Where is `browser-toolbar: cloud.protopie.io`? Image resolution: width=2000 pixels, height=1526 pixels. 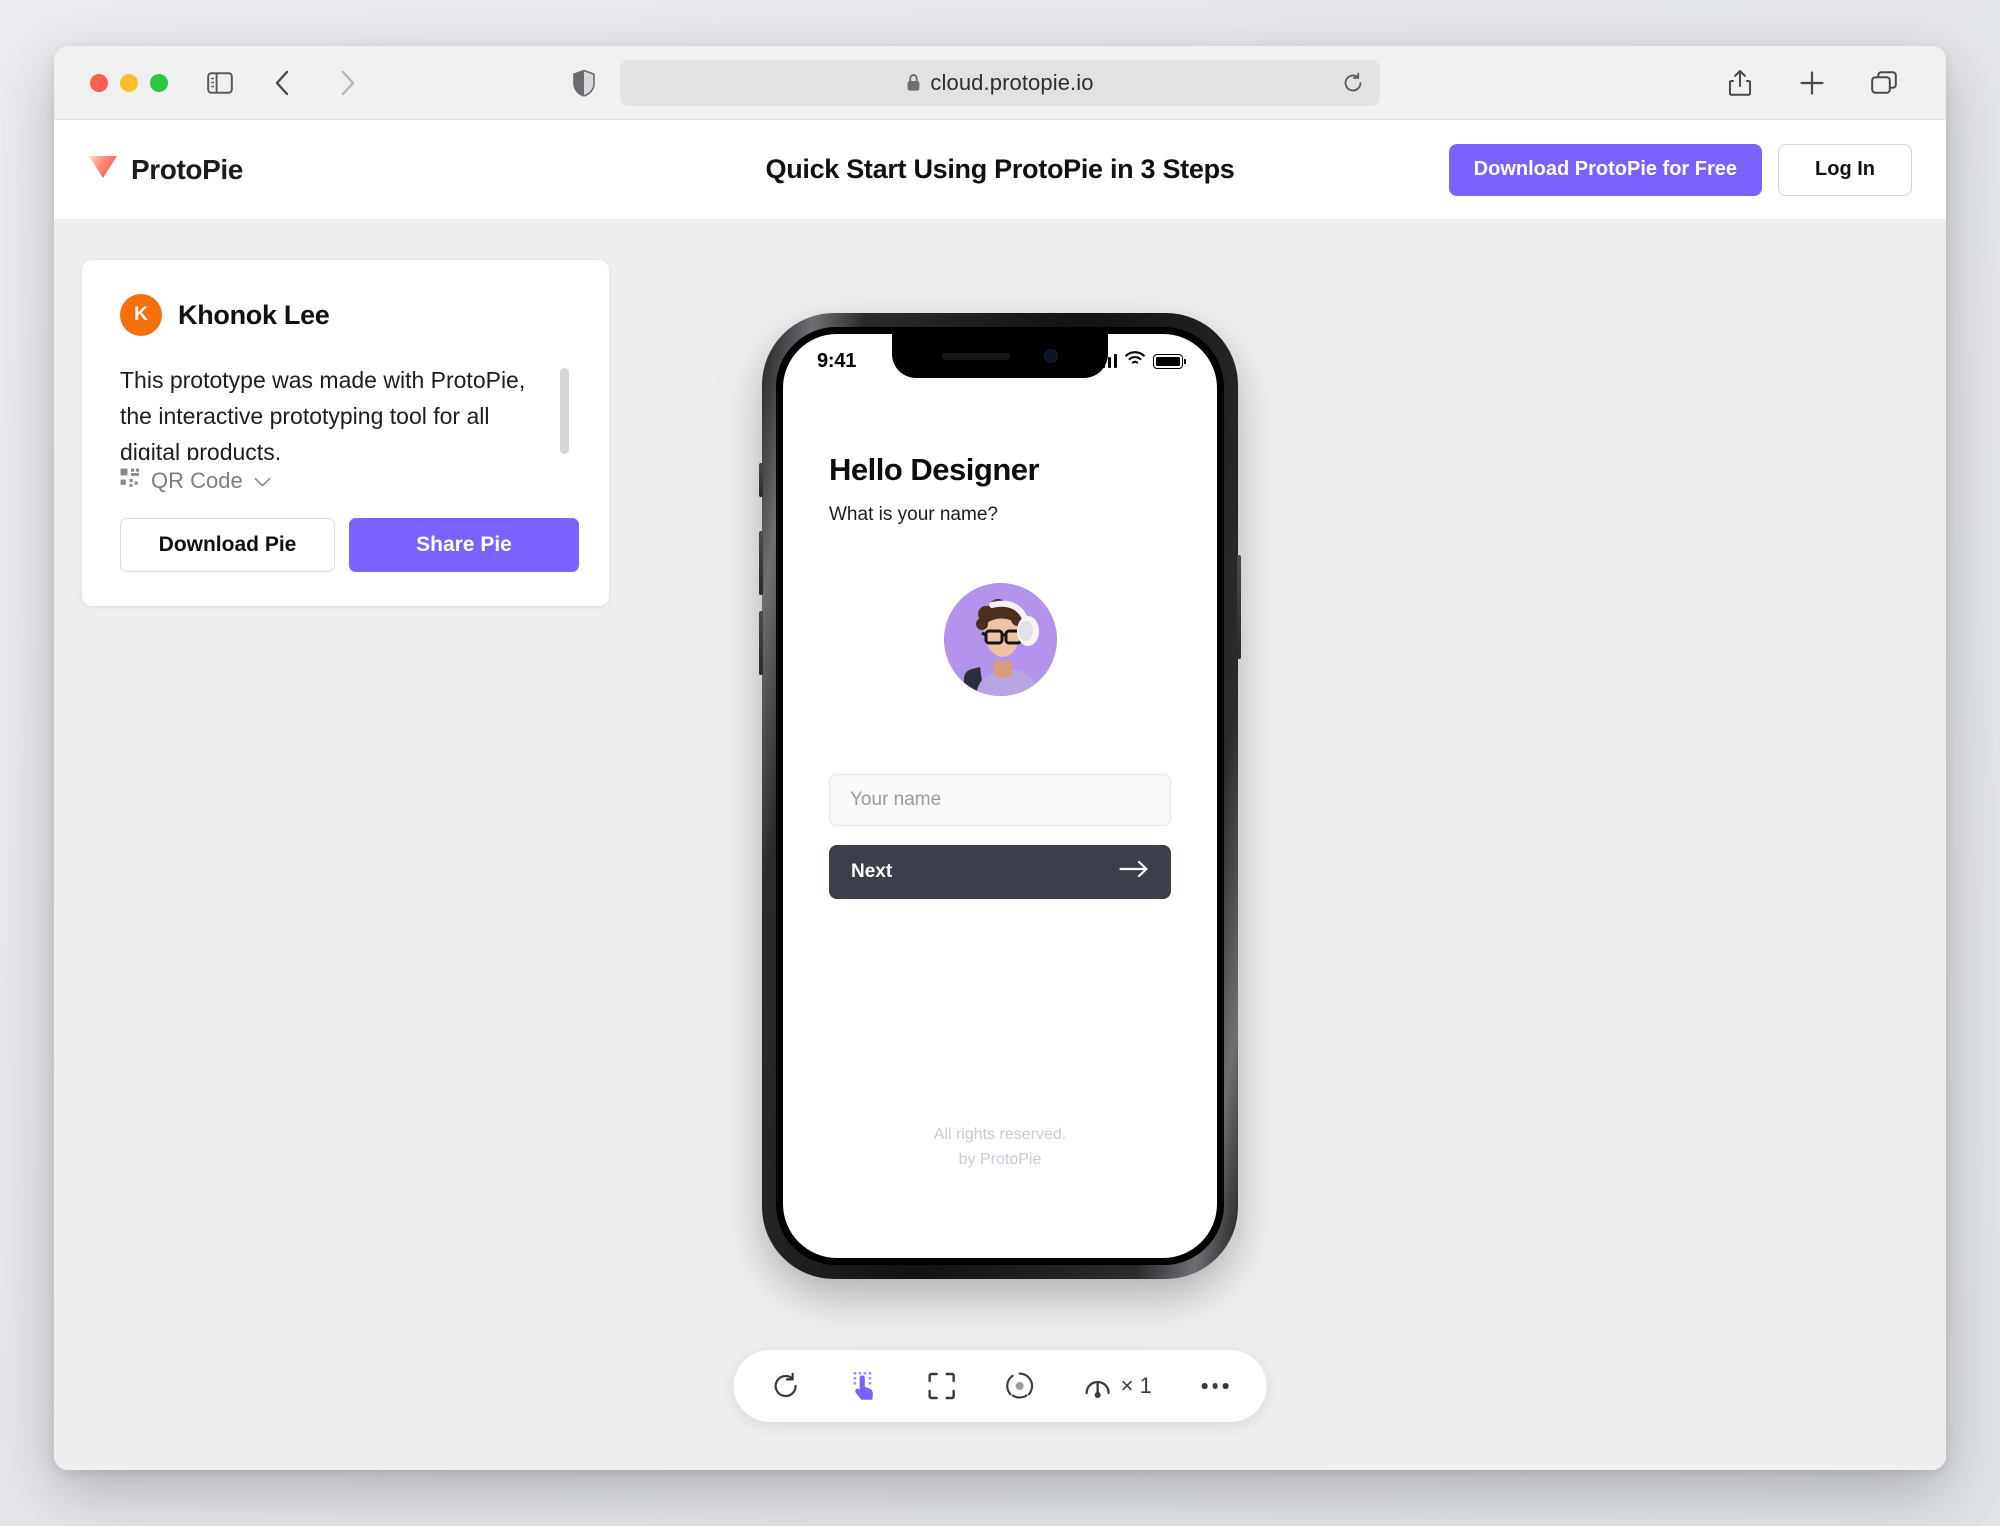
browser-toolbar: cloud.protopie.io is located at coordinates (1000, 83).